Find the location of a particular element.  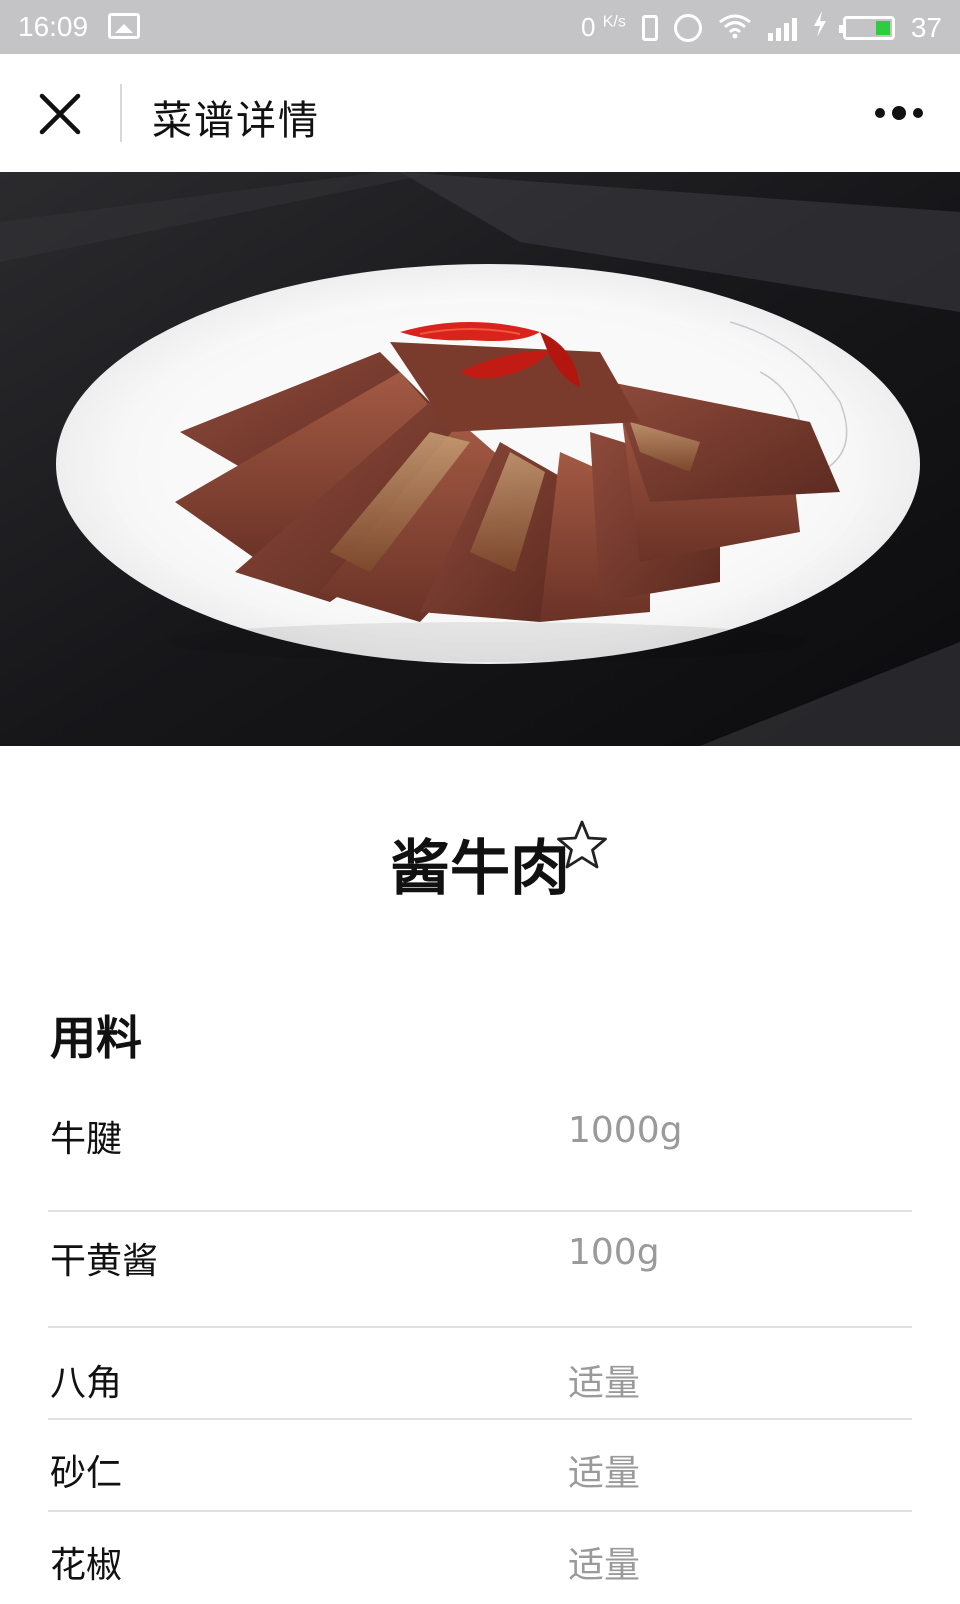

ingredient-amount: 100g is located at coordinates (614, 1252).